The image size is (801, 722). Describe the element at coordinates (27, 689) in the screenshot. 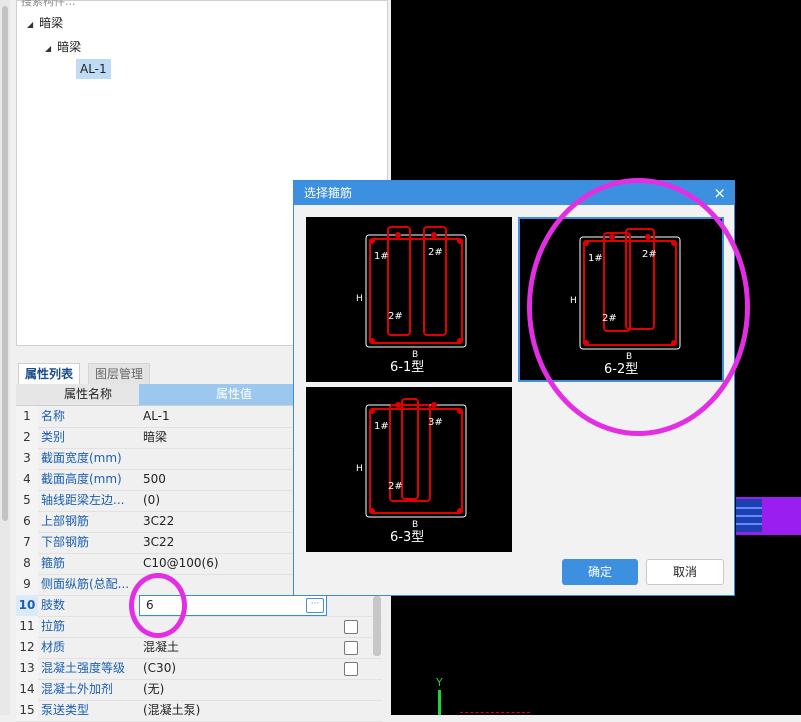

I see `row-number: 14` at that location.